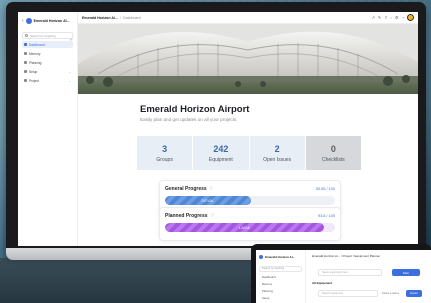 Image resolution: width=431 pixels, height=303 pixels. I want to click on stat-label: Checklists, so click(333, 159).